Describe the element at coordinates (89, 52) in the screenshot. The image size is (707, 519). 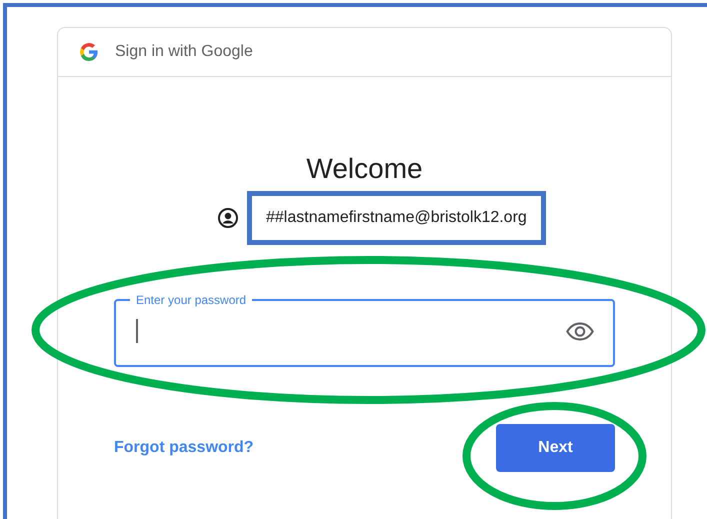
I see `g-logo-icon` at that location.